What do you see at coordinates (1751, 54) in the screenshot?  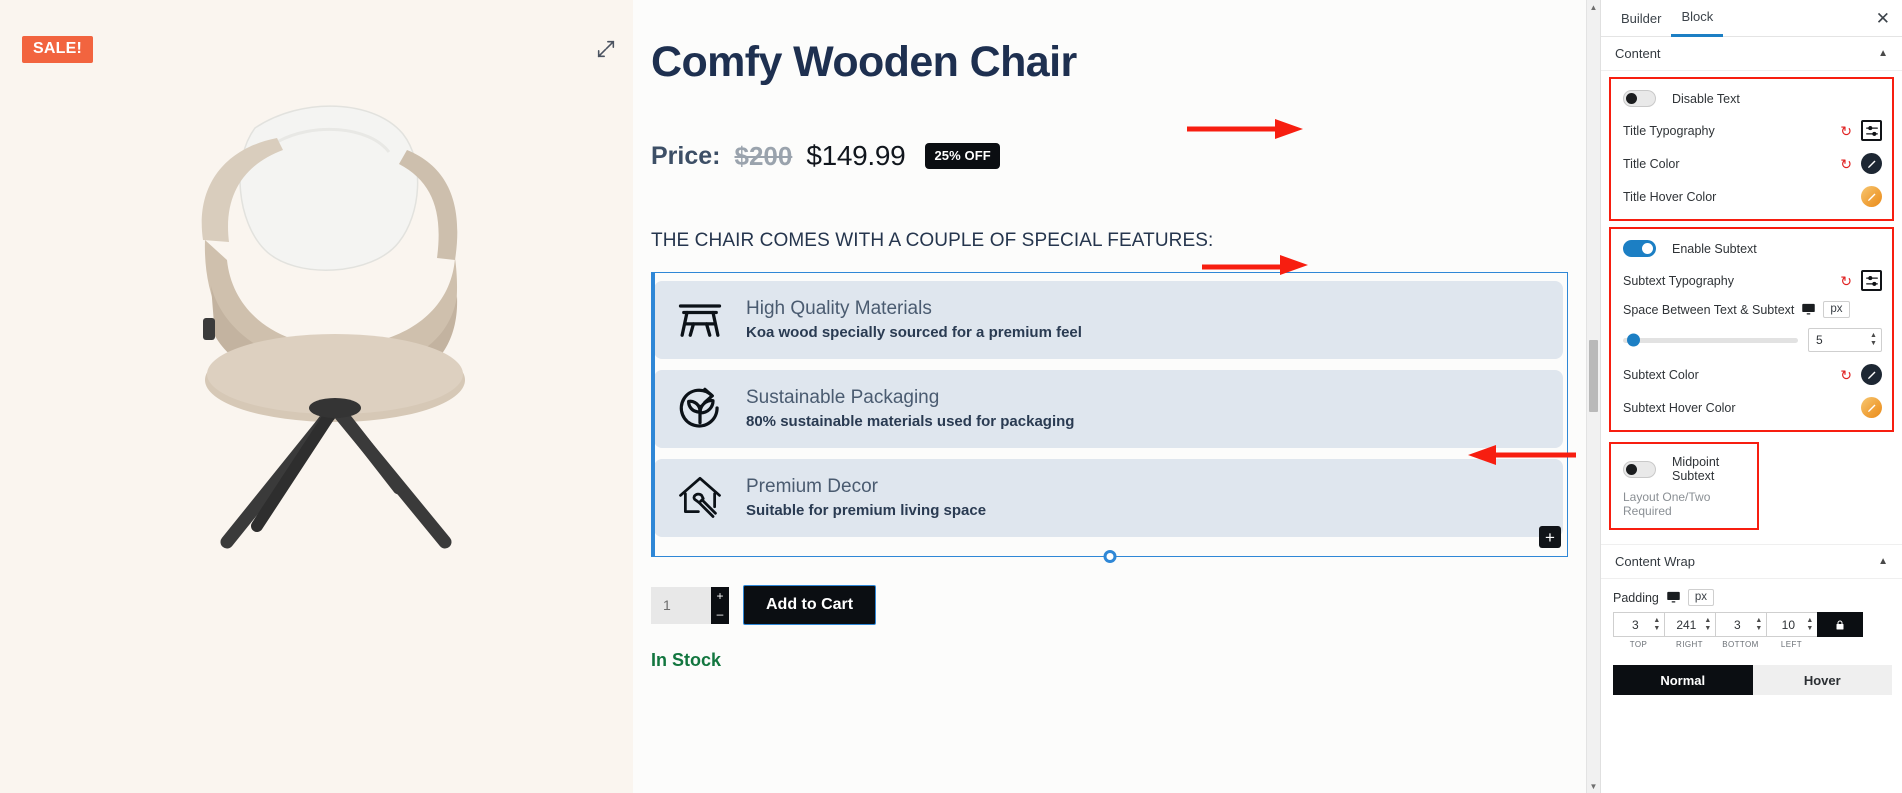 I see `section-header-content: Content ▲` at bounding box center [1751, 54].